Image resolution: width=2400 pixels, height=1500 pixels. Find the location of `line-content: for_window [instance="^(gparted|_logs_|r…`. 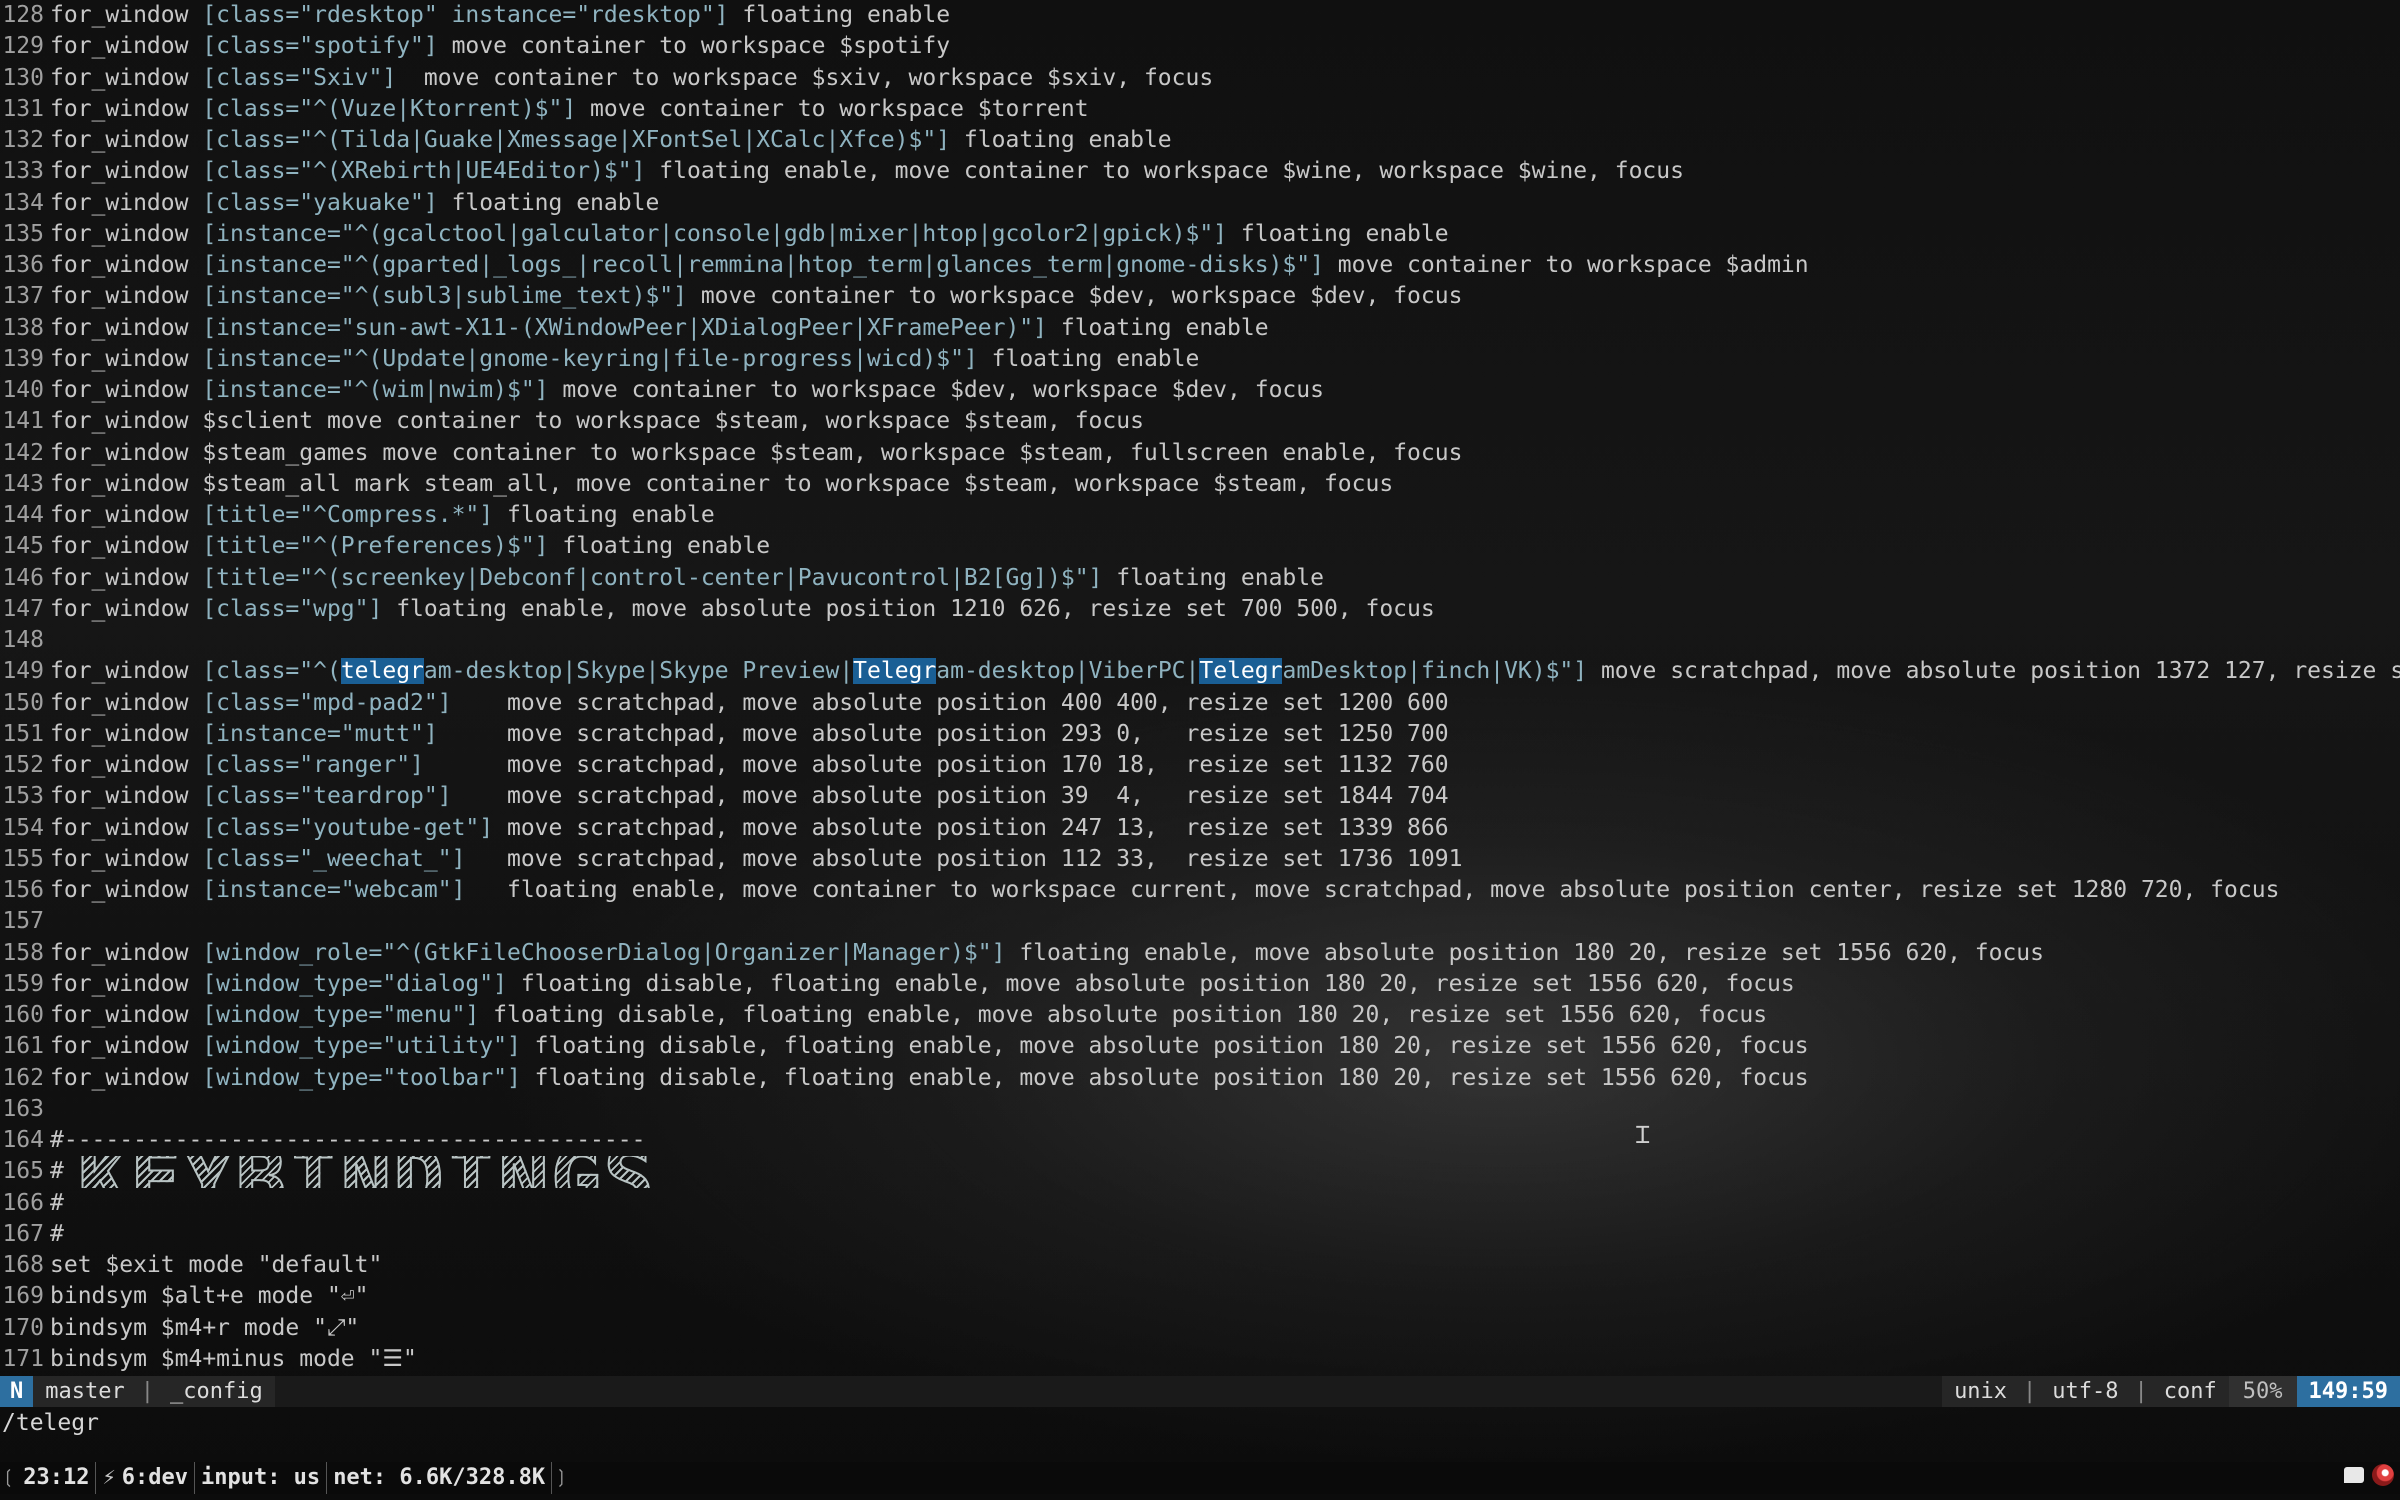

line-content: for_window [instance="^(gparted|_logs_|r… is located at coordinates (1225, 265).